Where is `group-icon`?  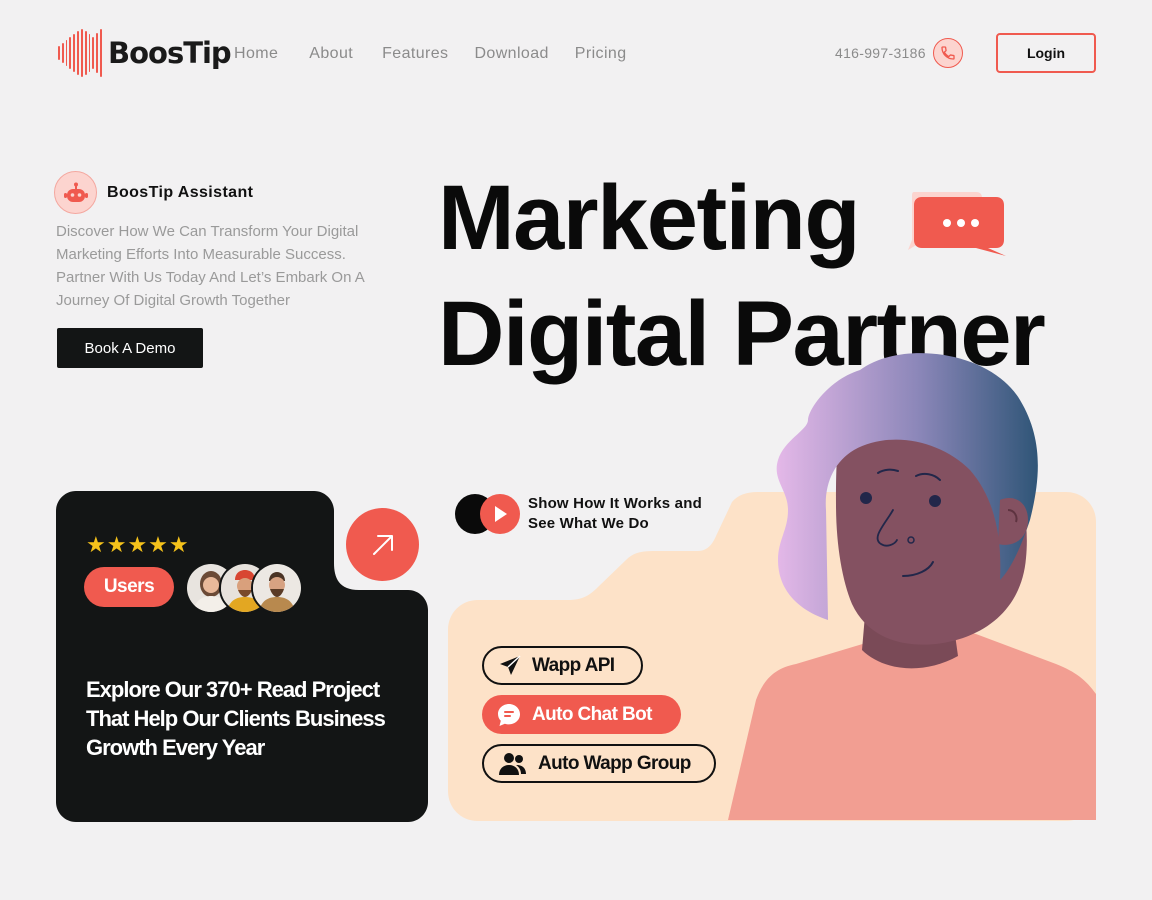 group-icon is located at coordinates (512, 763).